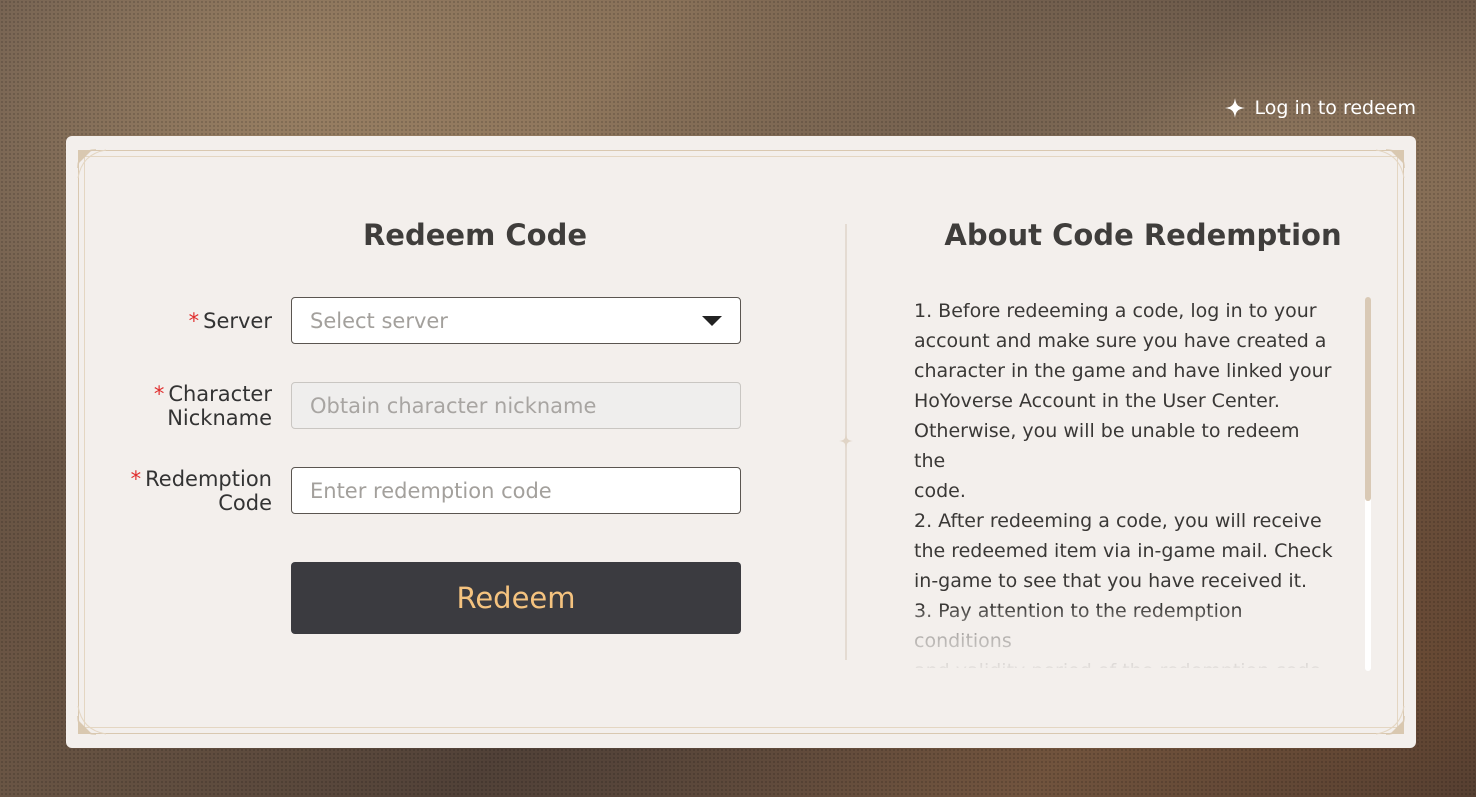 The height and width of the screenshot is (797, 1476). Describe the element at coordinates (212, 406) in the screenshot. I see `nickname-label: * Character Nickname` at that location.